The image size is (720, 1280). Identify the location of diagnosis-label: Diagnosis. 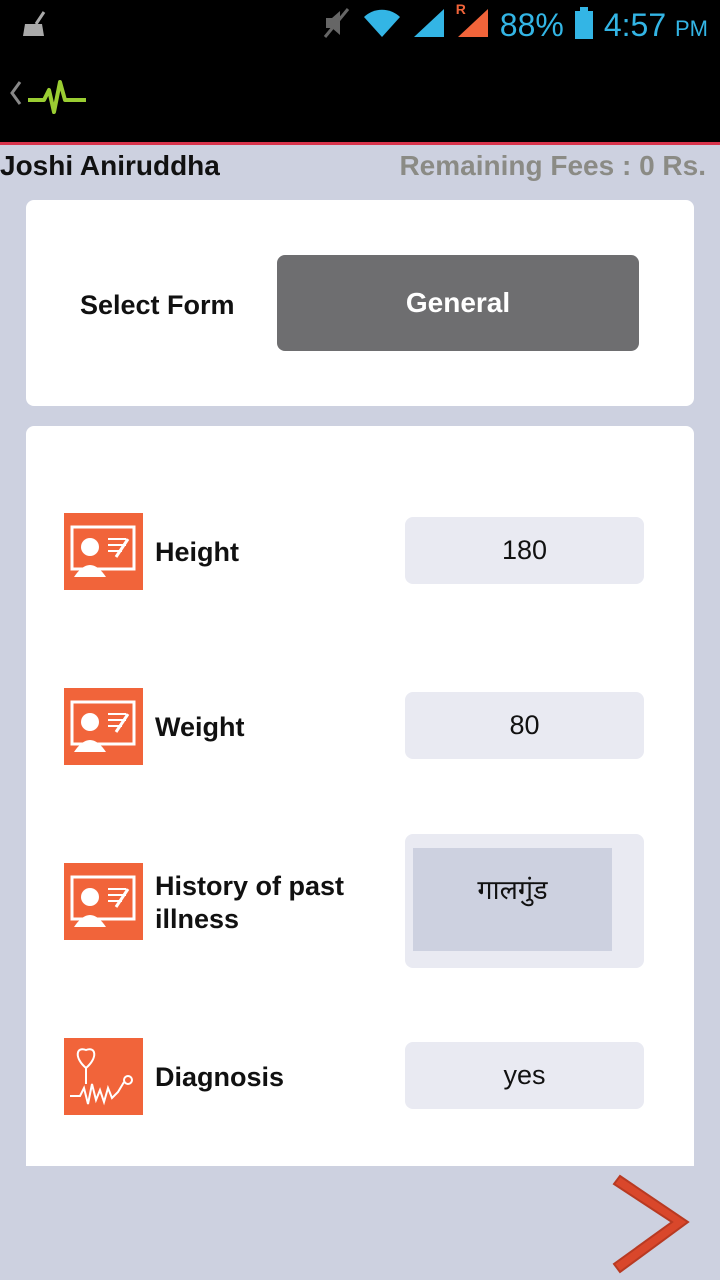
(220, 1077).